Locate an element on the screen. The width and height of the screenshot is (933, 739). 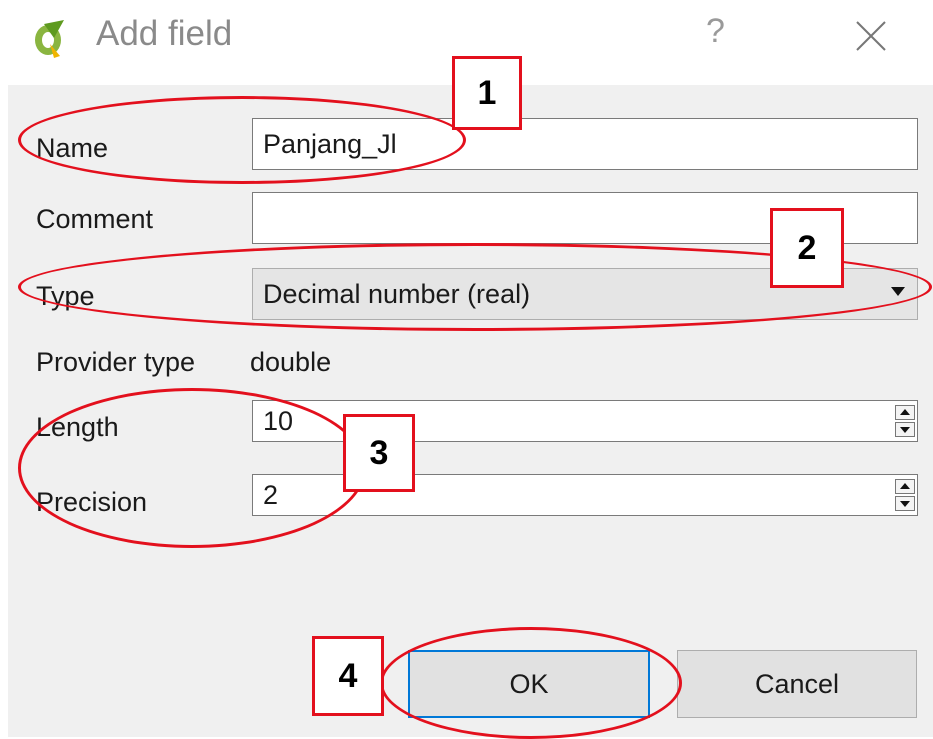
annotation-ellipse-ok is located at coordinates (531, 683).